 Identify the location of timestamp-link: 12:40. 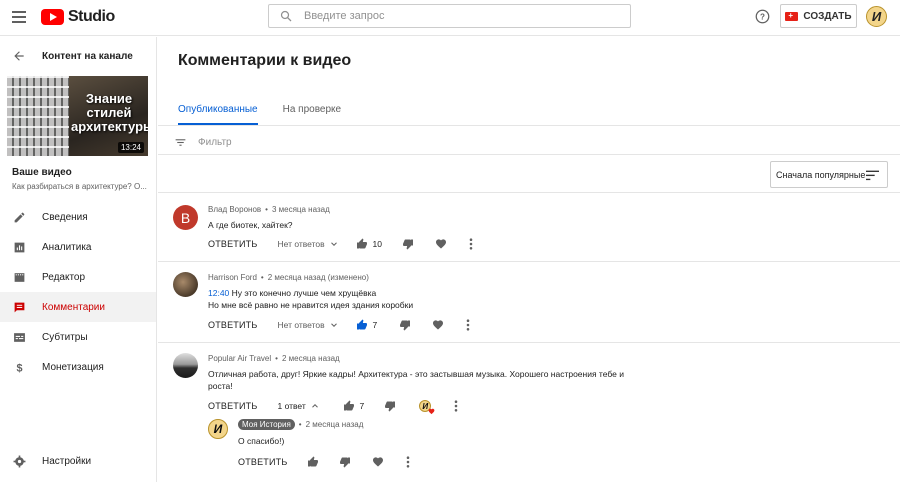
(218, 293).